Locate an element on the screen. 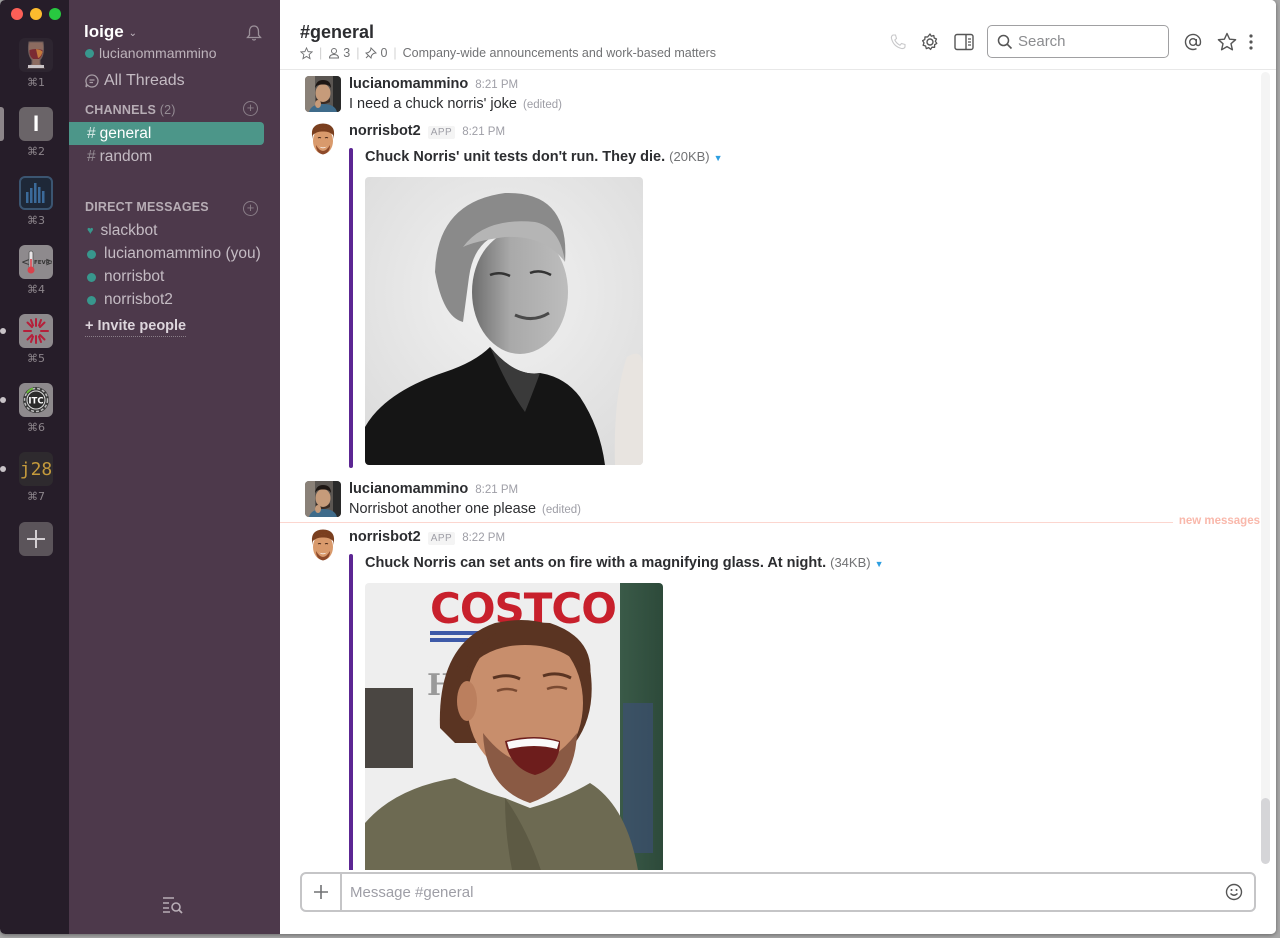  team-1: ⌘1 is located at coordinates (36, 63).